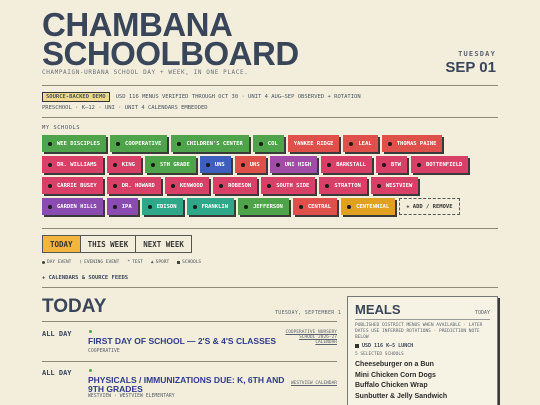  I want to click on today-heading: TODAY, so click(74, 306).